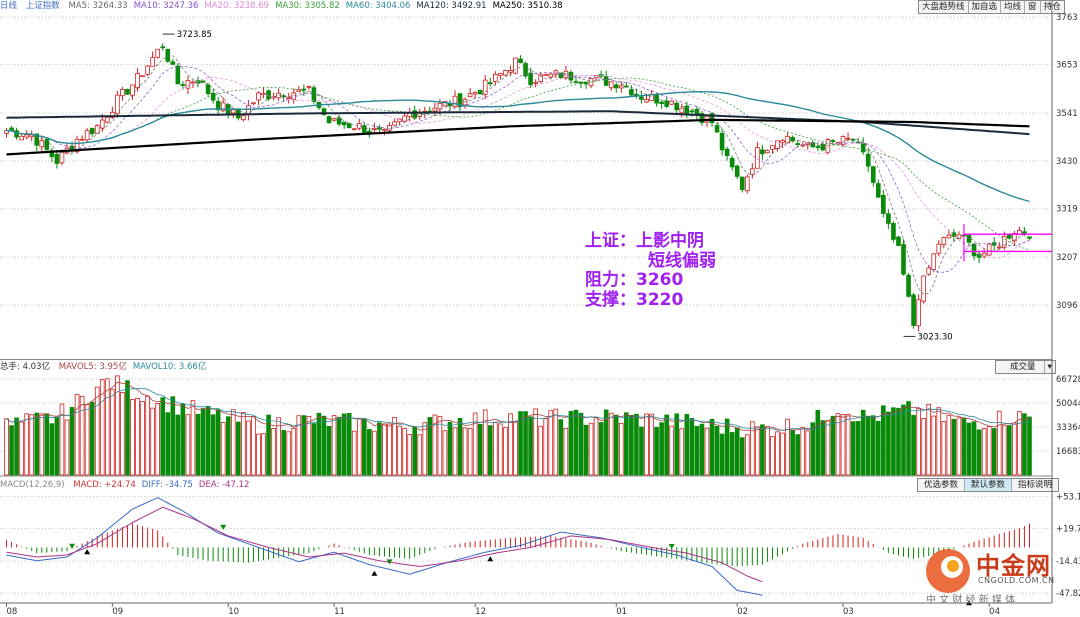  Describe the element at coordinates (1016, 580) in the screenshot. I see `logo-site: CNGOLD.COM.CN` at that location.